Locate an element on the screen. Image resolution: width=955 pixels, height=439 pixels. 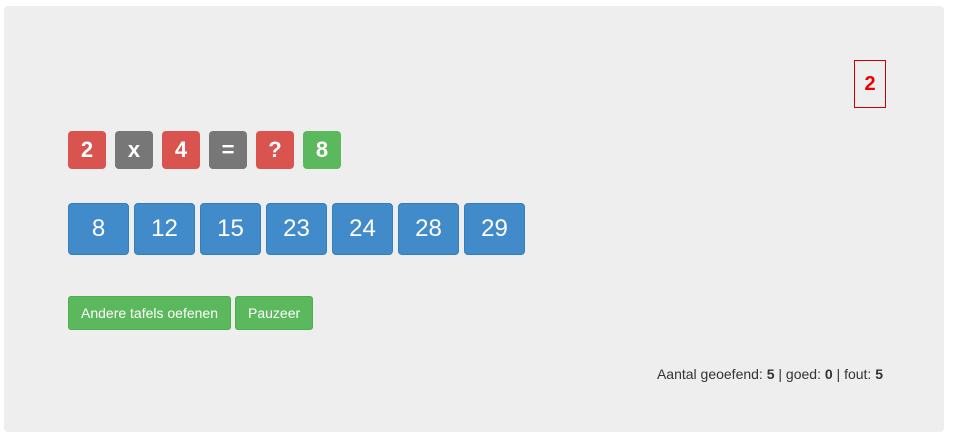
answer-button: 23 is located at coordinates (296, 229).